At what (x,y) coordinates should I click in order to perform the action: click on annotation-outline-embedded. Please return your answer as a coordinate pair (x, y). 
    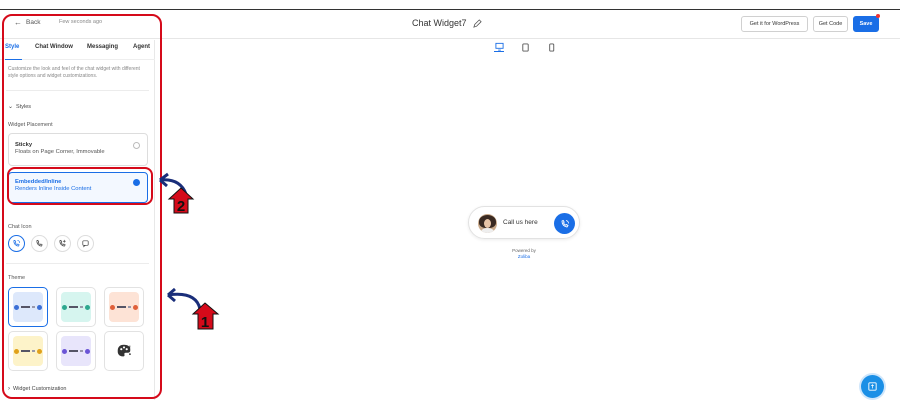
    Looking at the image, I should click on (80, 186).